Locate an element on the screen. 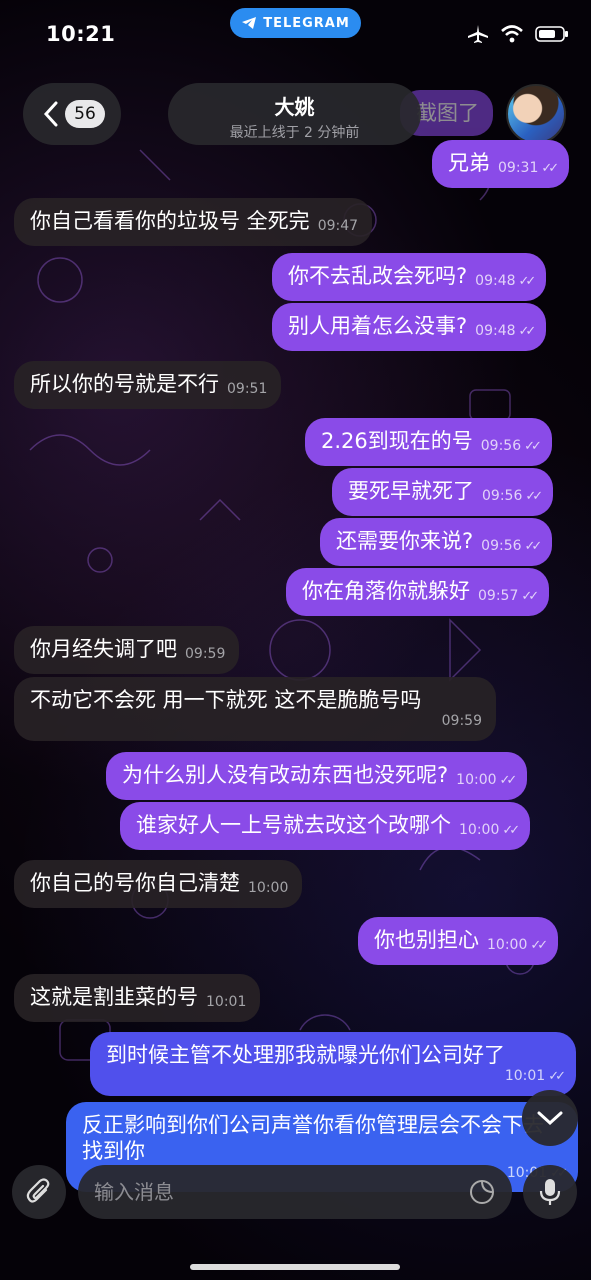 The image size is (591, 1280). chevron-left-icon is located at coordinates (50, 114).